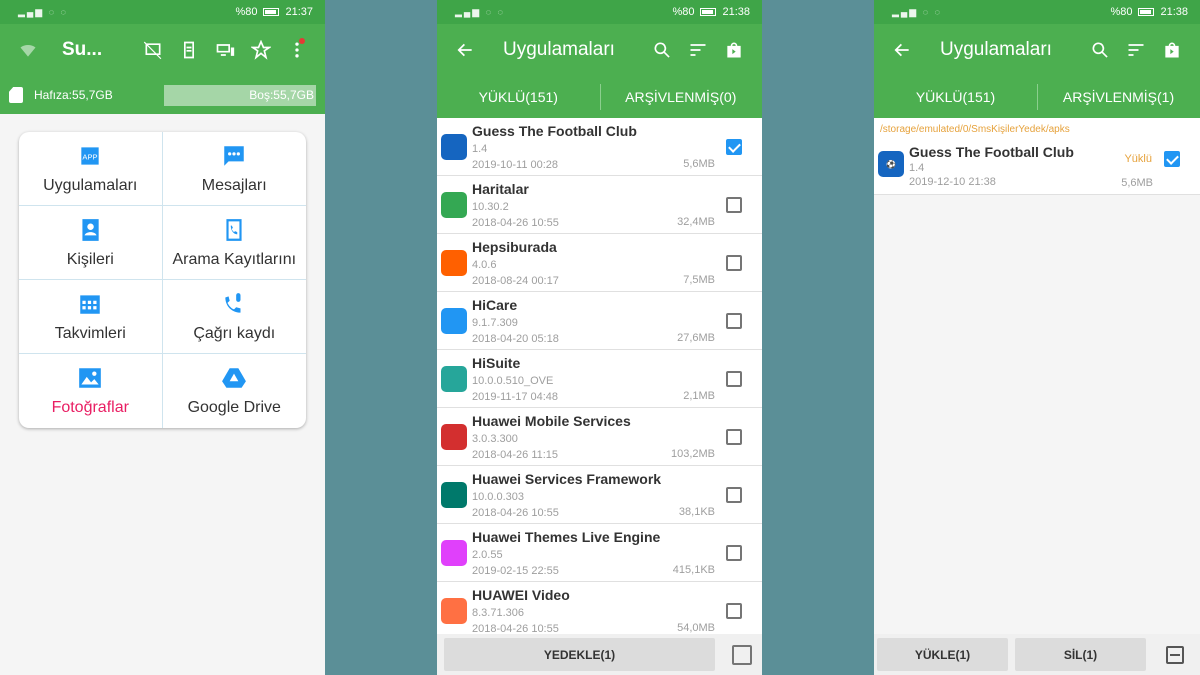  Describe the element at coordinates (917, 168) in the screenshot. I see `app-version: 1.4` at that location.